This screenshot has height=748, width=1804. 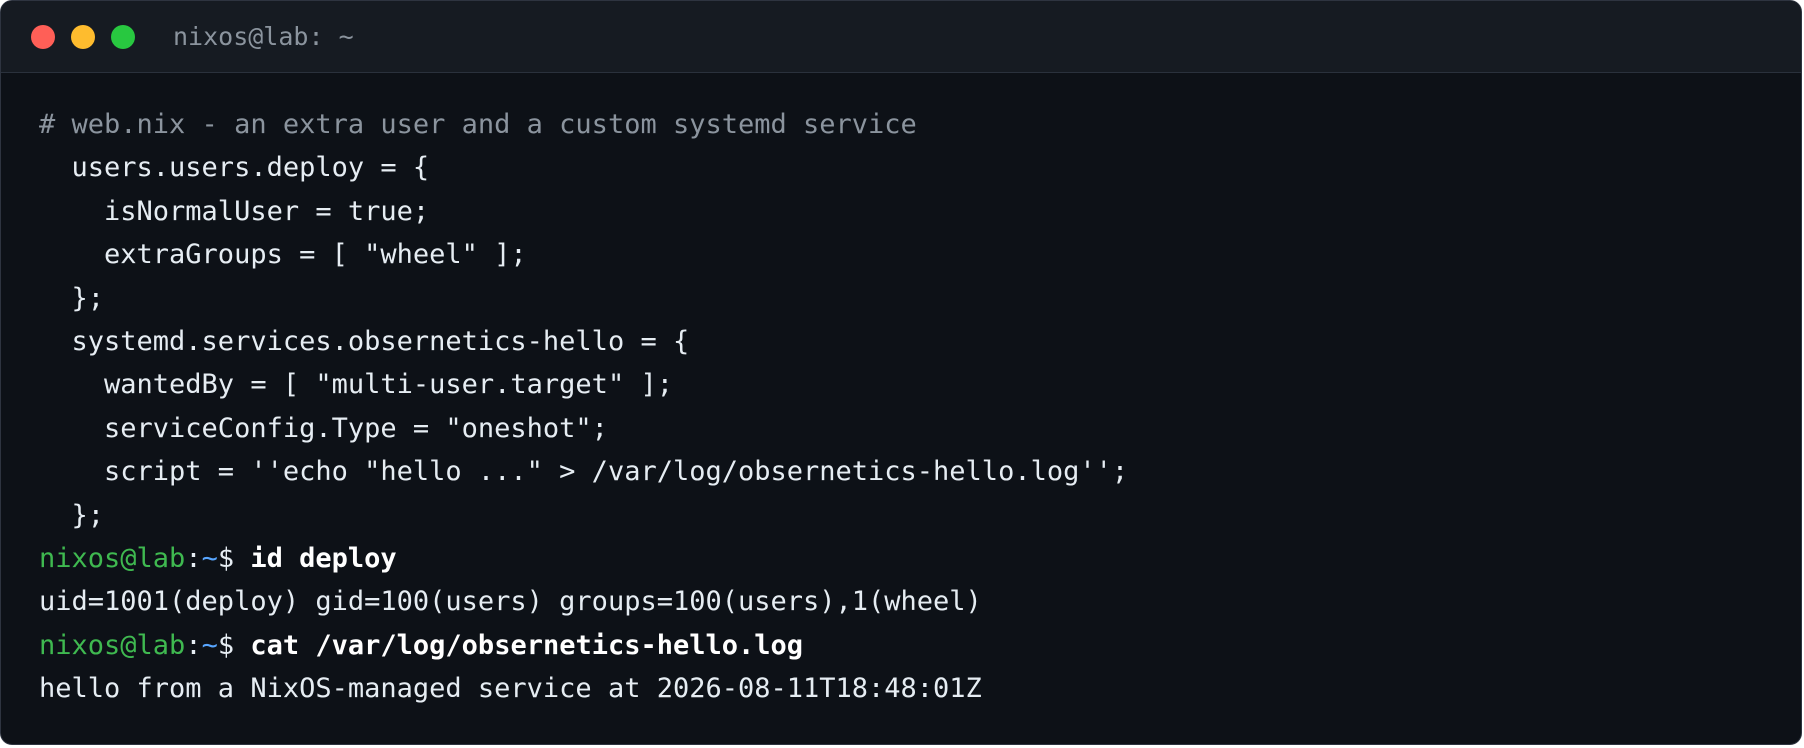 I want to click on minimize-button, so click(x=83, y=36).